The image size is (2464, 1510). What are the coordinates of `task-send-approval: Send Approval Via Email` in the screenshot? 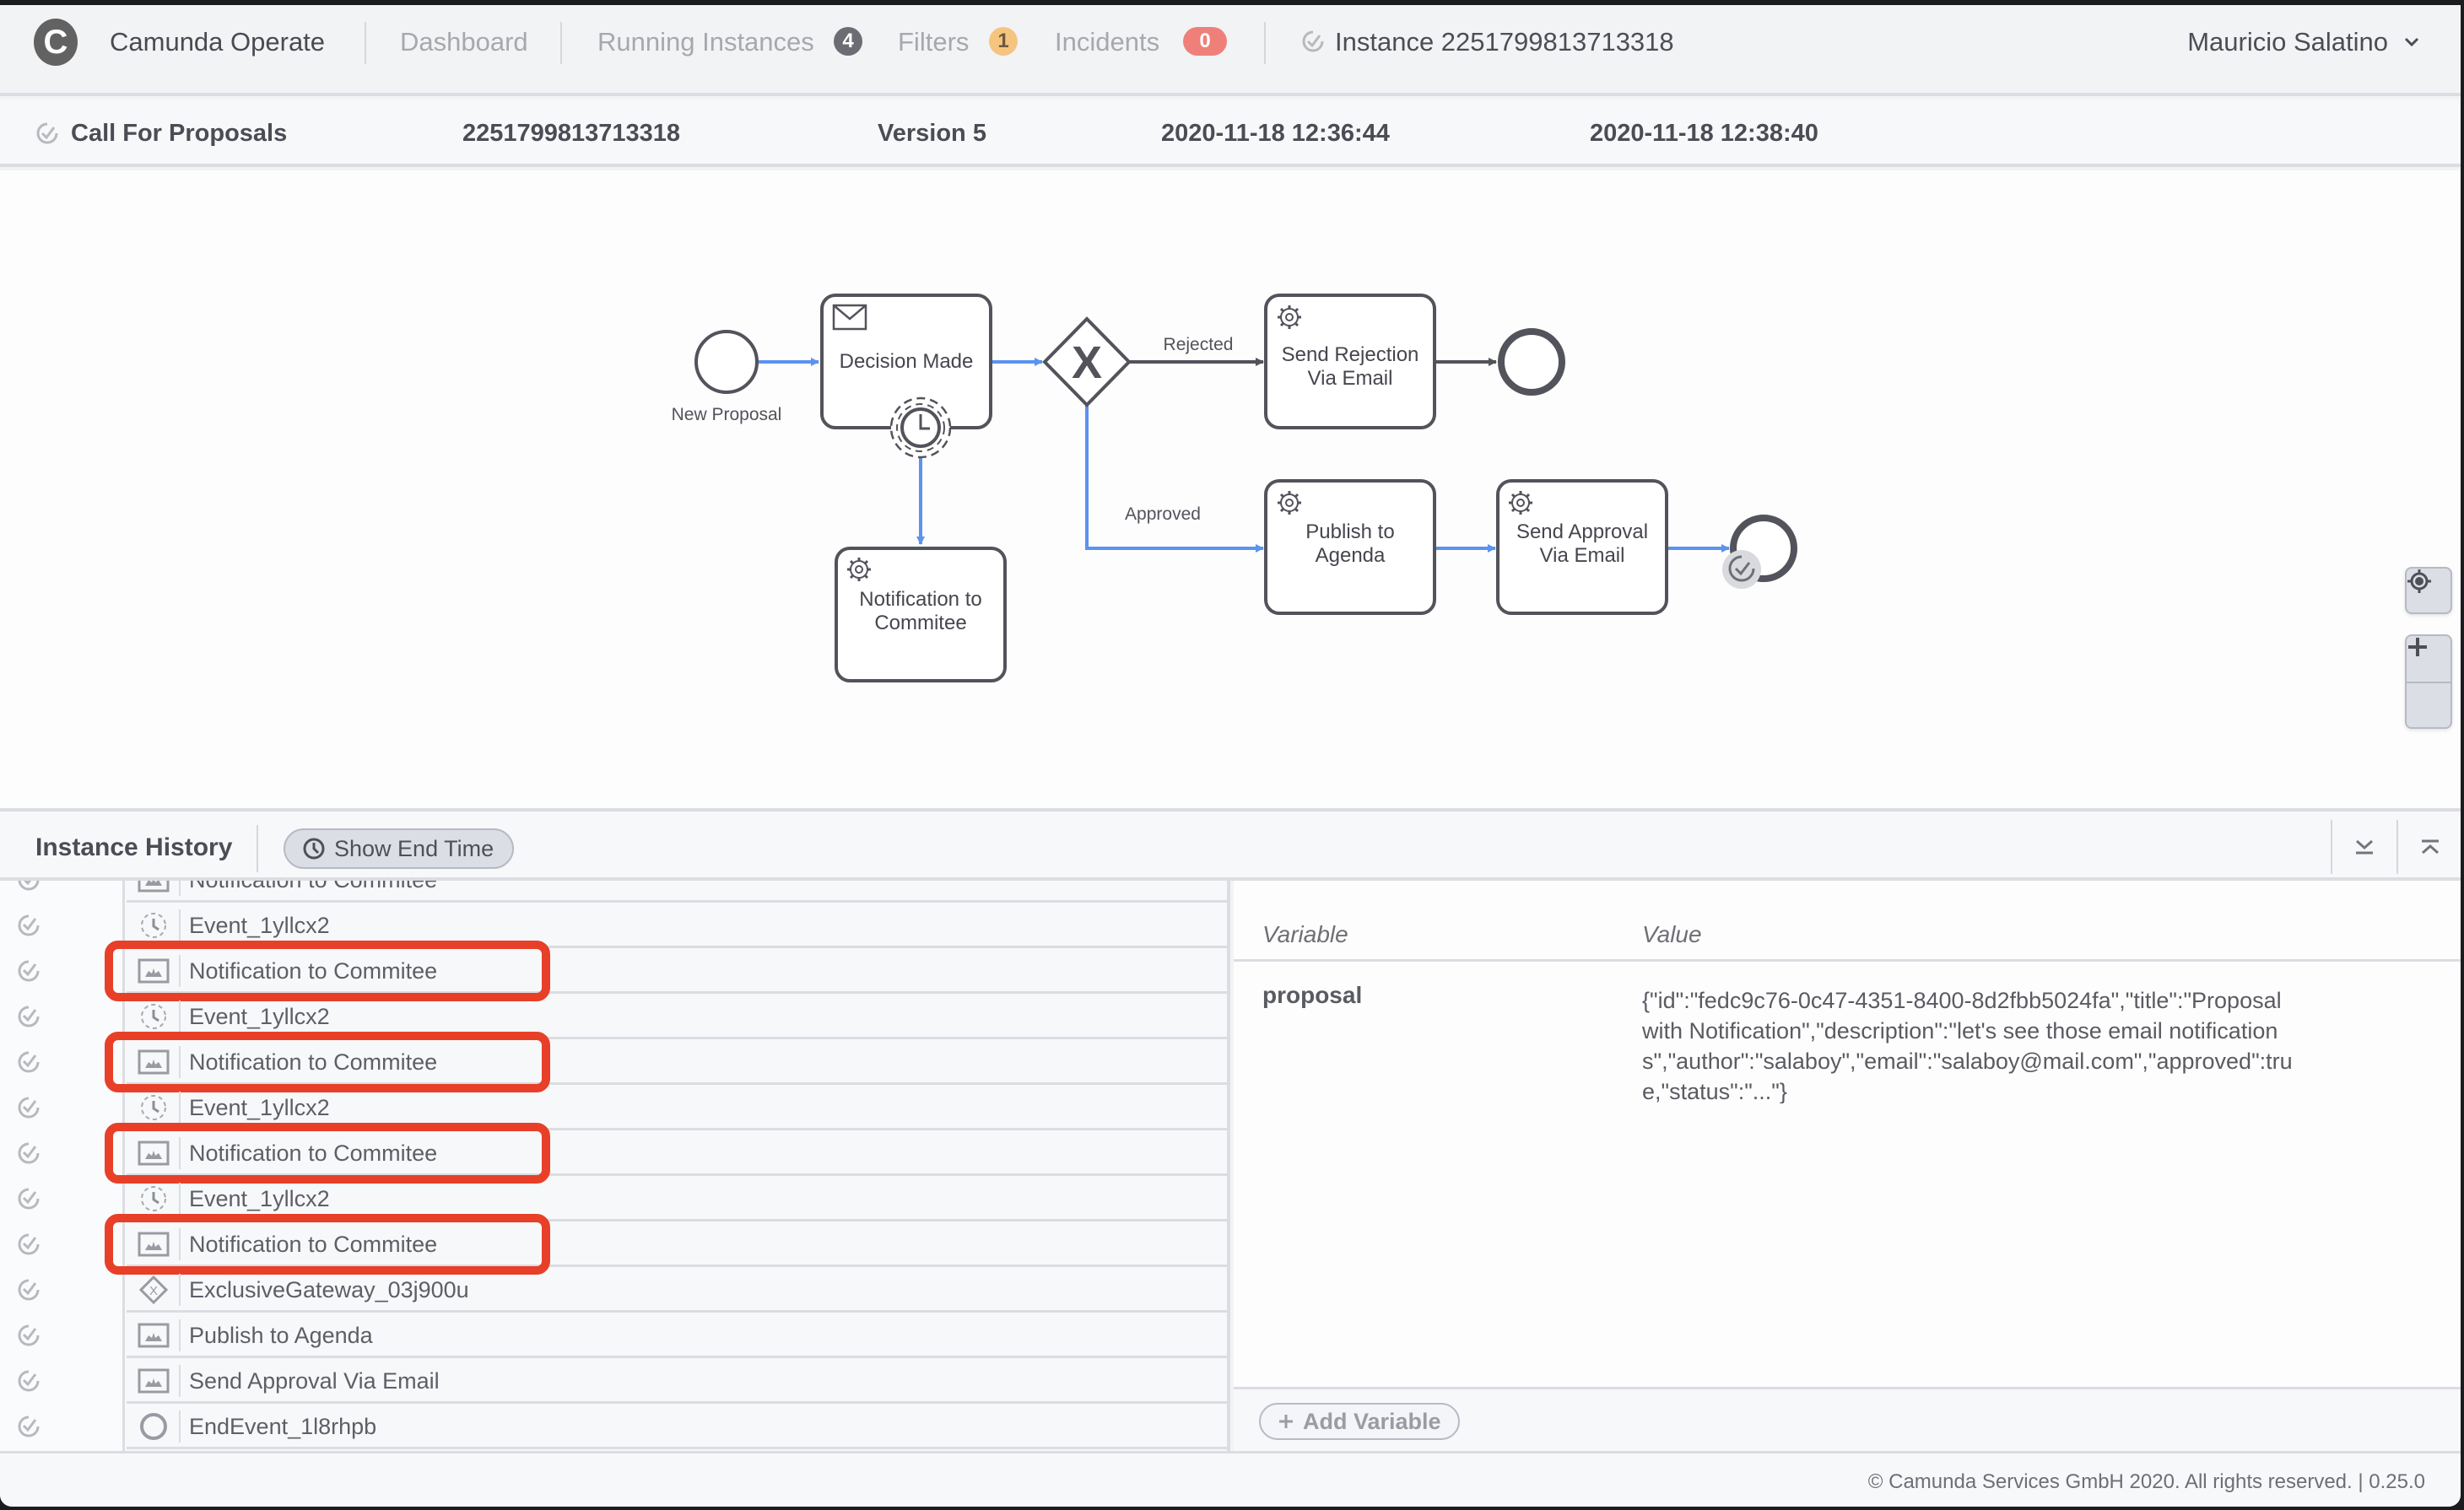 It's located at (1582, 547).